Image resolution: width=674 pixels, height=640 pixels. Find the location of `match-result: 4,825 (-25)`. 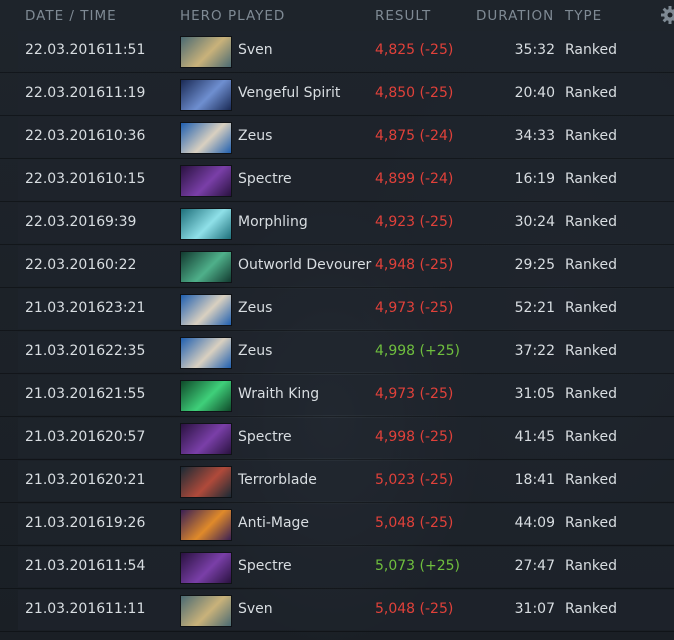

match-result: 4,825 (-25) is located at coordinates (414, 50).